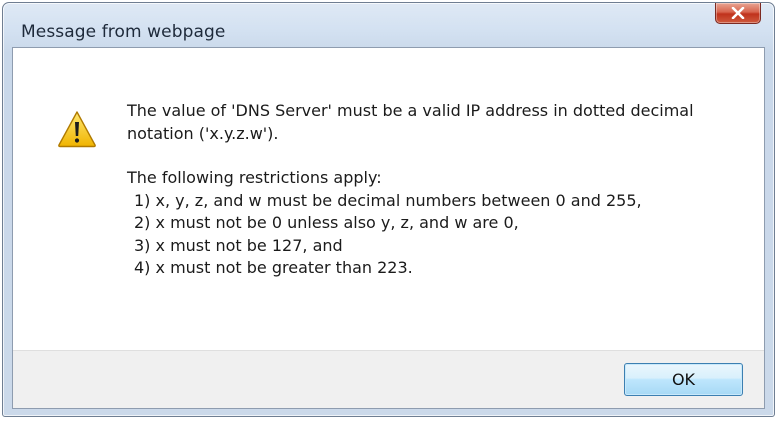 The image size is (779, 421). What do you see at coordinates (388, 379) in the screenshot?
I see `button-bar: OK` at bounding box center [388, 379].